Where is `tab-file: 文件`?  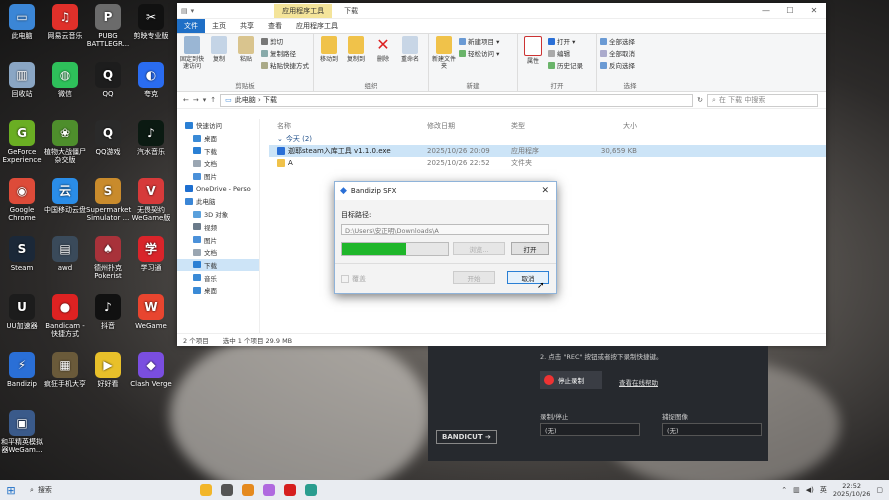 tab-file: 文件 is located at coordinates (191, 26).